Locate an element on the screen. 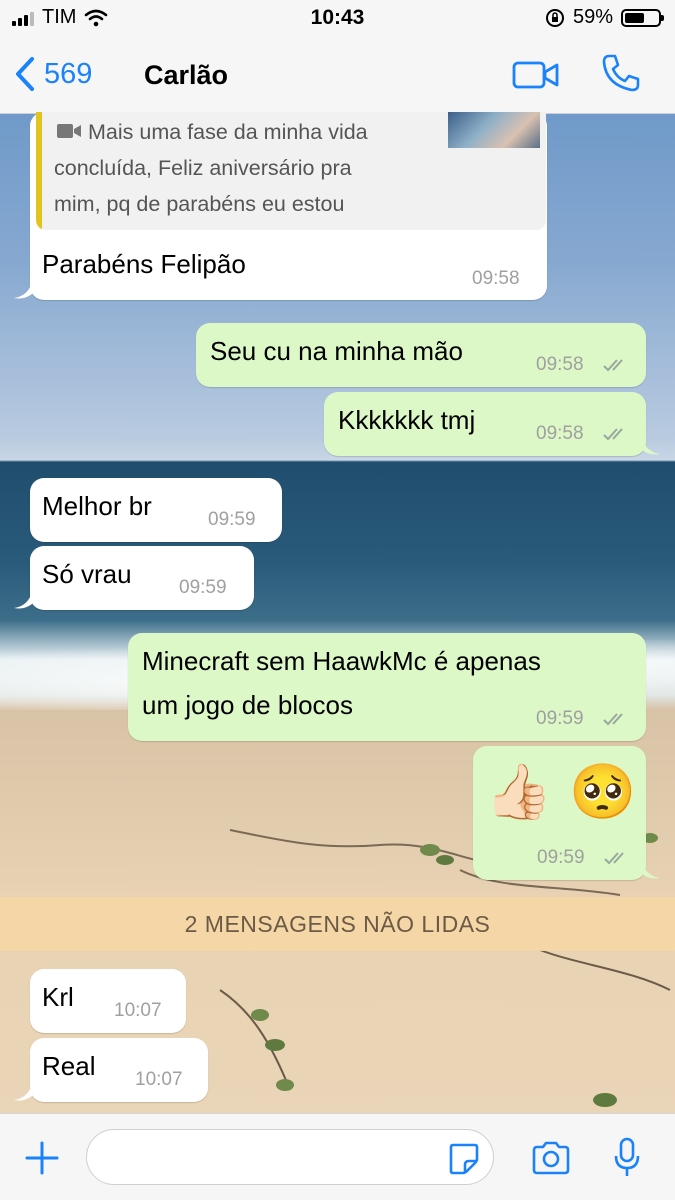 The image size is (675, 1200). back-chevron-icon is located at coordinates (25, 74).